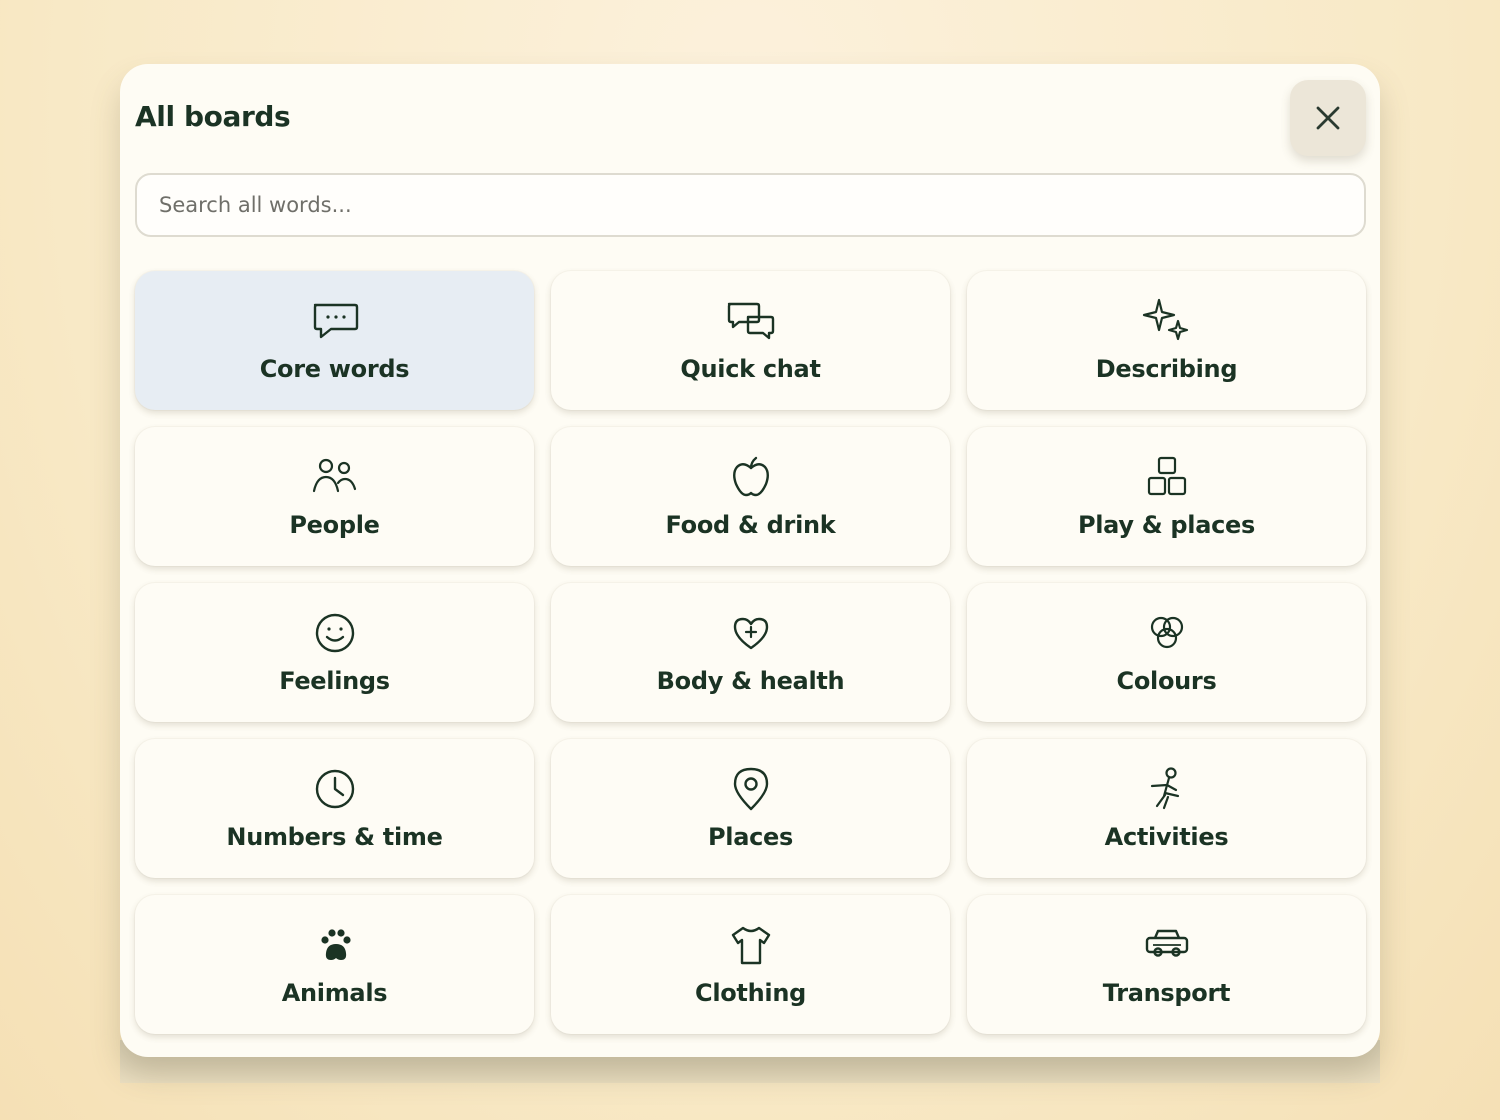  Describe the element at coordinates (1166, 993) in the screenshot. I see `board-label: Transport` at that location.